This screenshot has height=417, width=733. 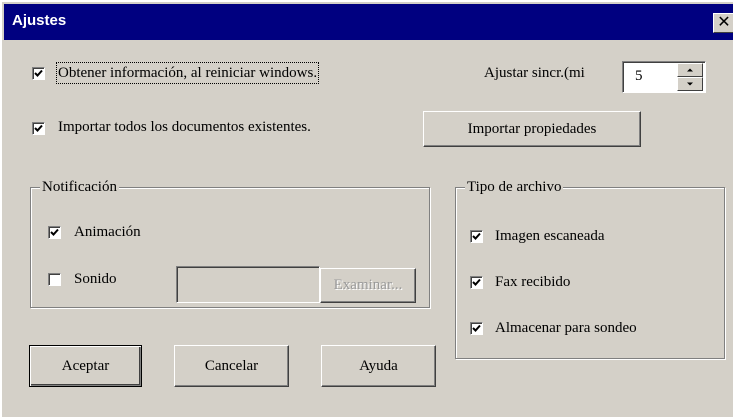 I want to click on sound-file-field, so click(x=248, y=284).